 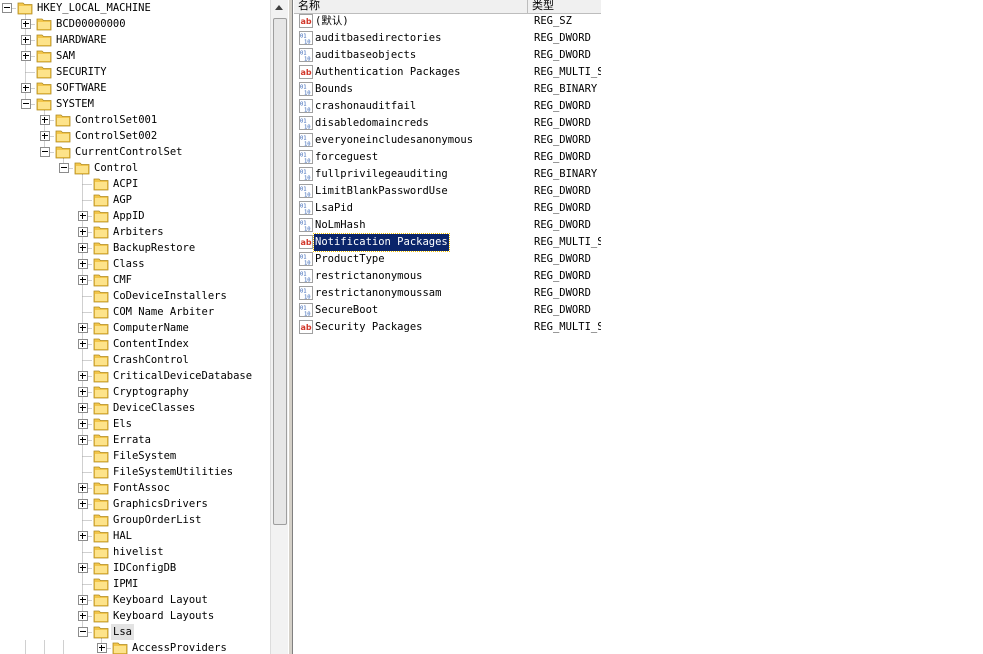 What do you see at coordinates (154, 248) in the screenshot?
I see `tree-node-label: BackupRestore` at bounding box center [154, 248].